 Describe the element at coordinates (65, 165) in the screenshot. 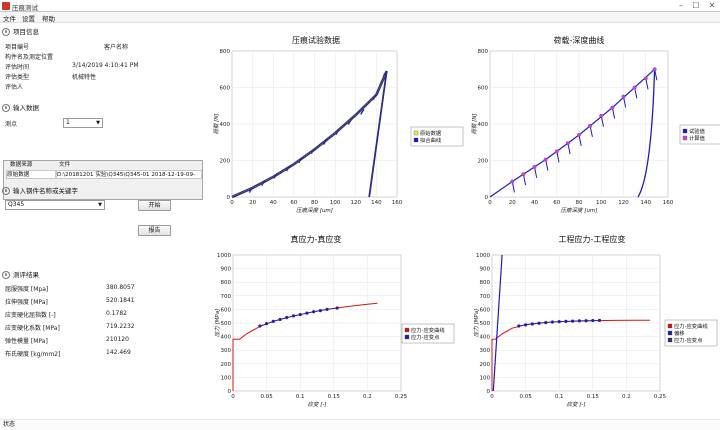

I see `grid-header: 文件` at that location.